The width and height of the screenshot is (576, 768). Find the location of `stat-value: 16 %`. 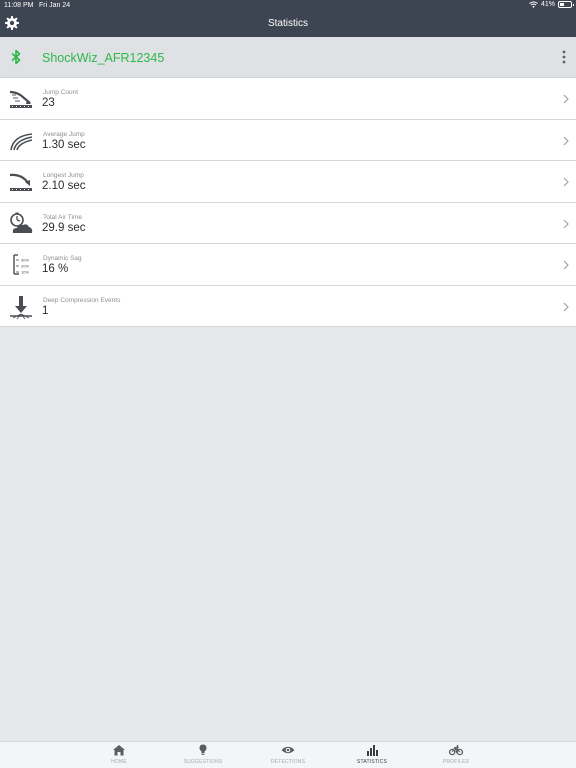

stat-value: 16 % is located at coordinates (55, 269).